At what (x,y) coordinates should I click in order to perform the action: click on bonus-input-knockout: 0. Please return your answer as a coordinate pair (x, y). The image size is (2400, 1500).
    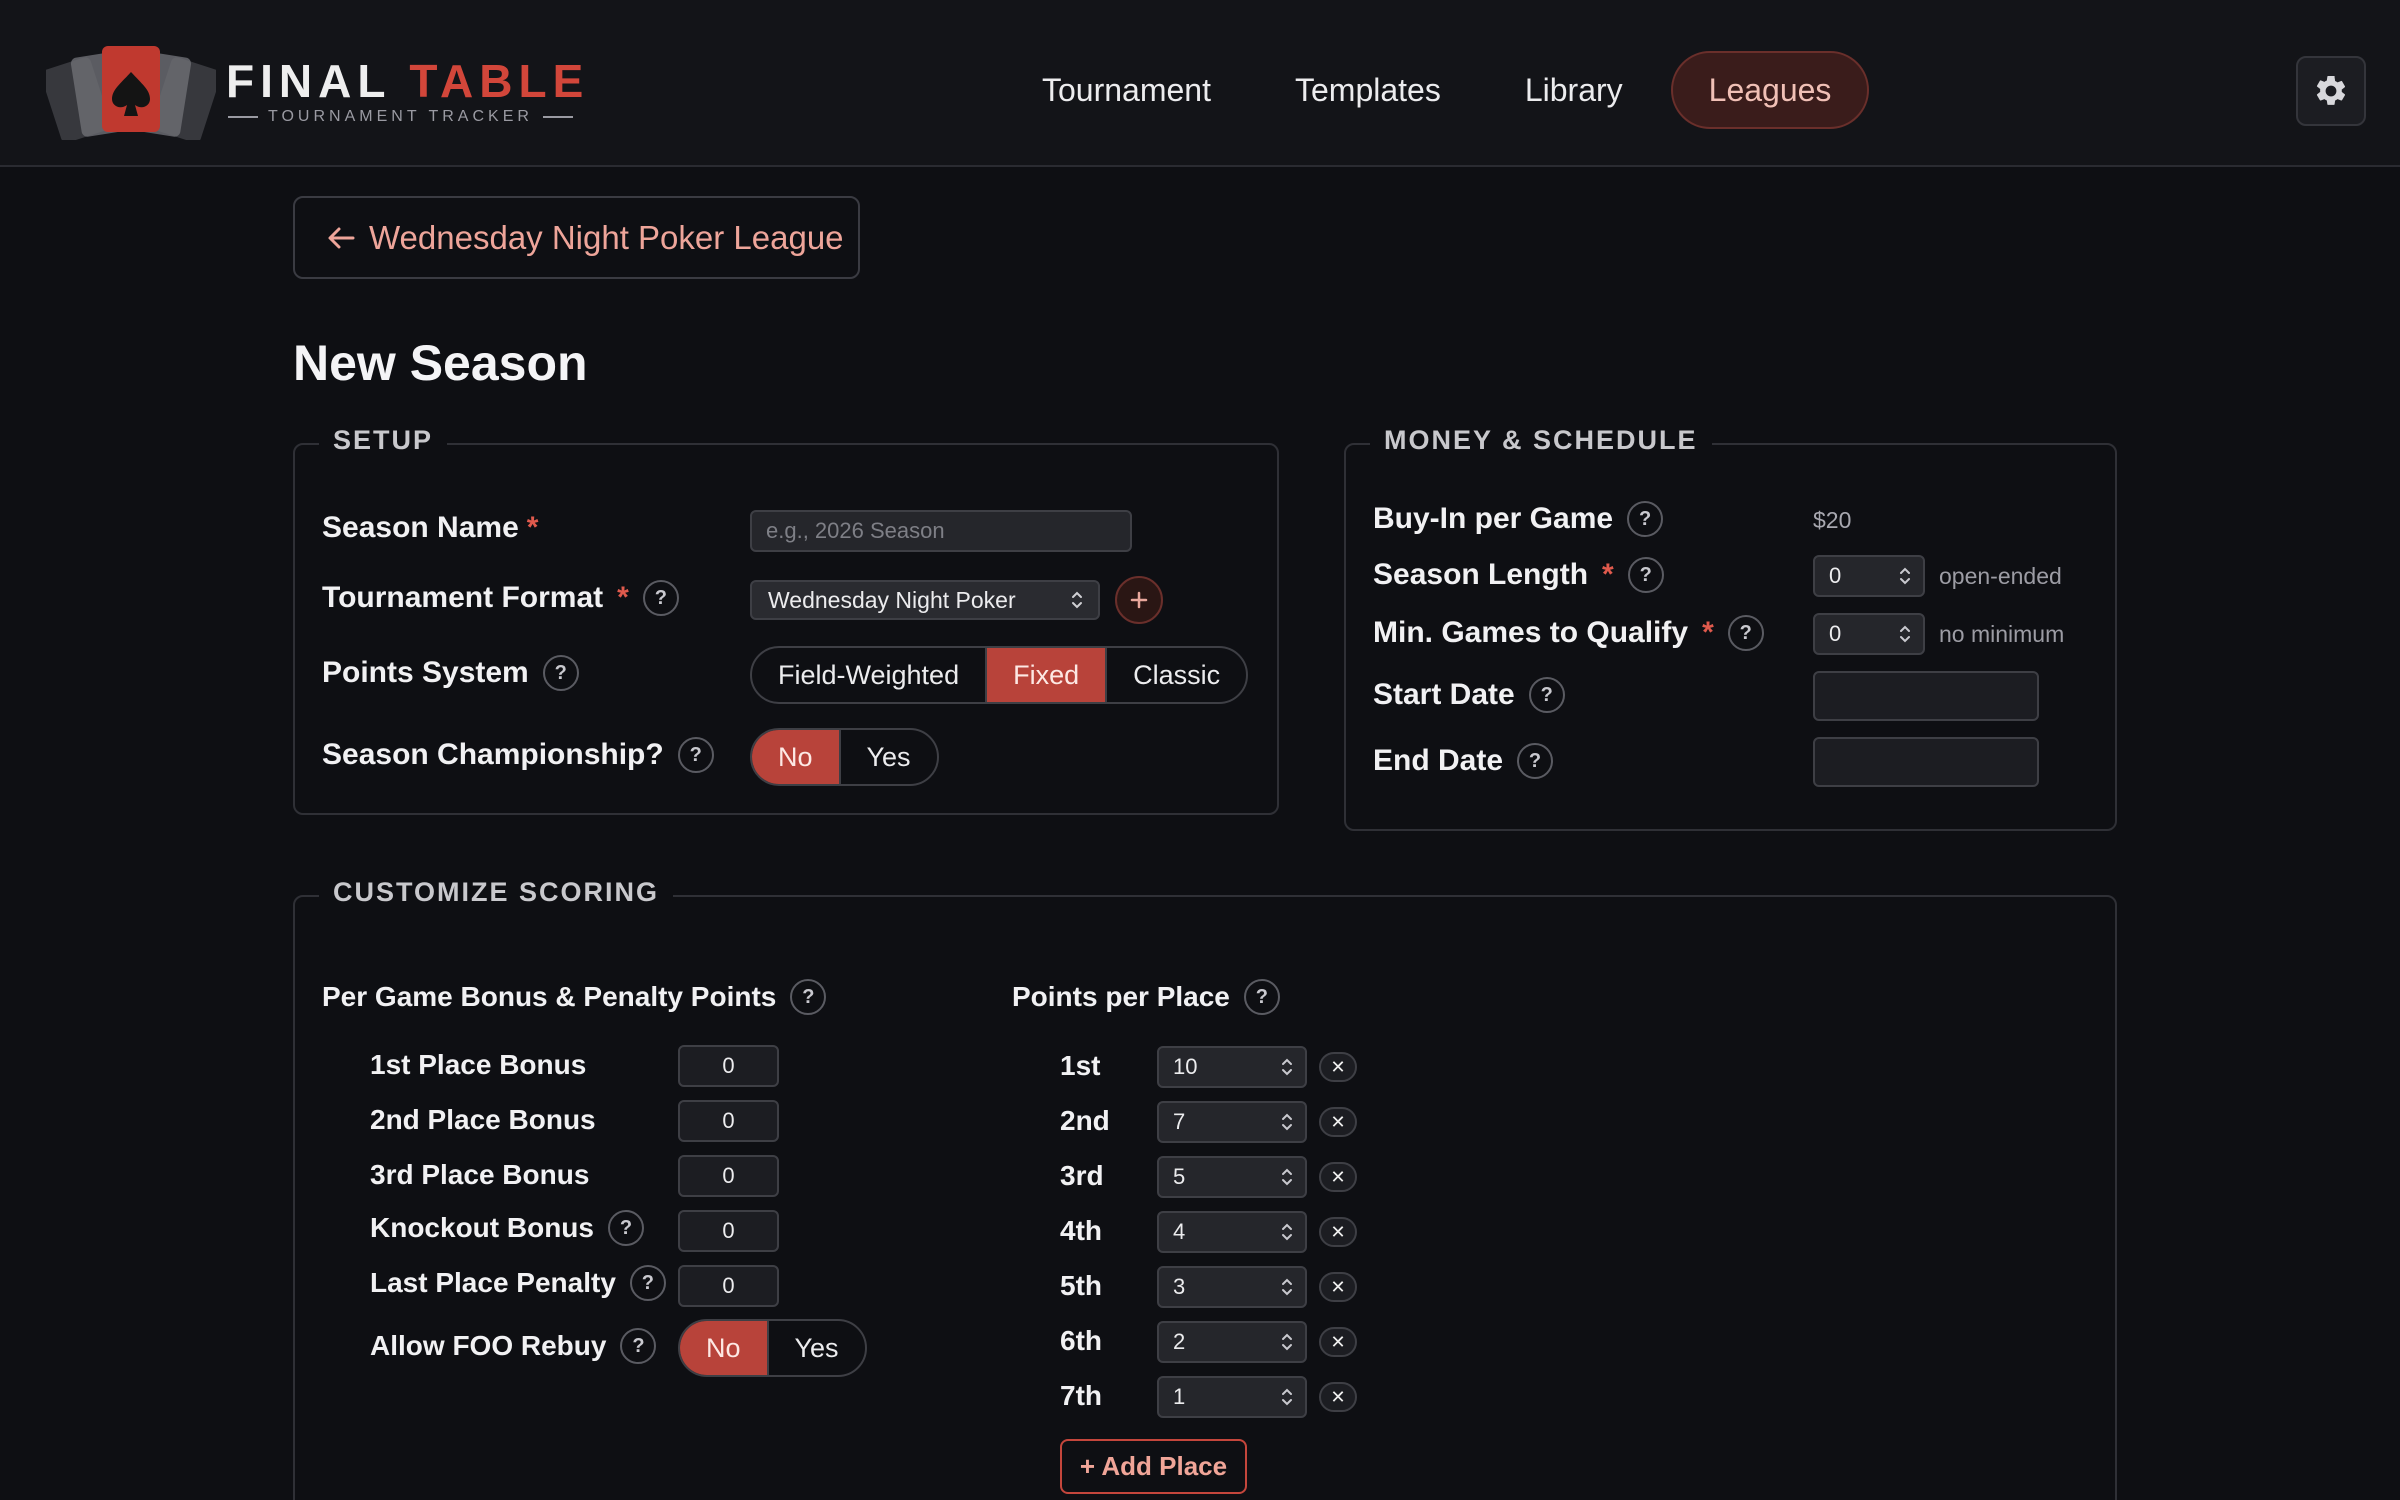
    Looking at the image, I should click on (728, 1231).